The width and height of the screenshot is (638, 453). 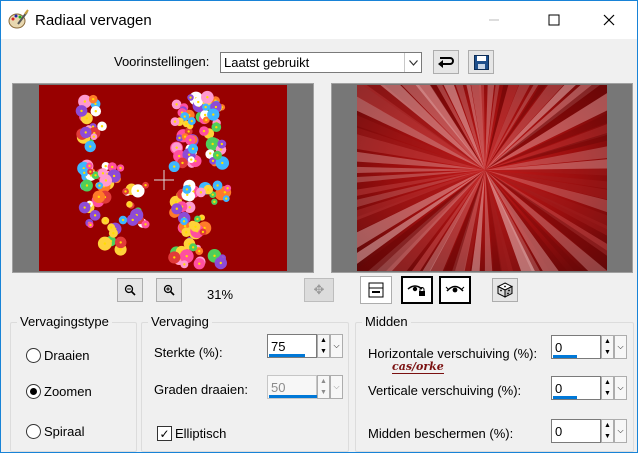 What do you see at coordinates (323, 387) in the screenshot?
I see `rotate-up-down: ▲ ▼` at bounding box center [323, 387].